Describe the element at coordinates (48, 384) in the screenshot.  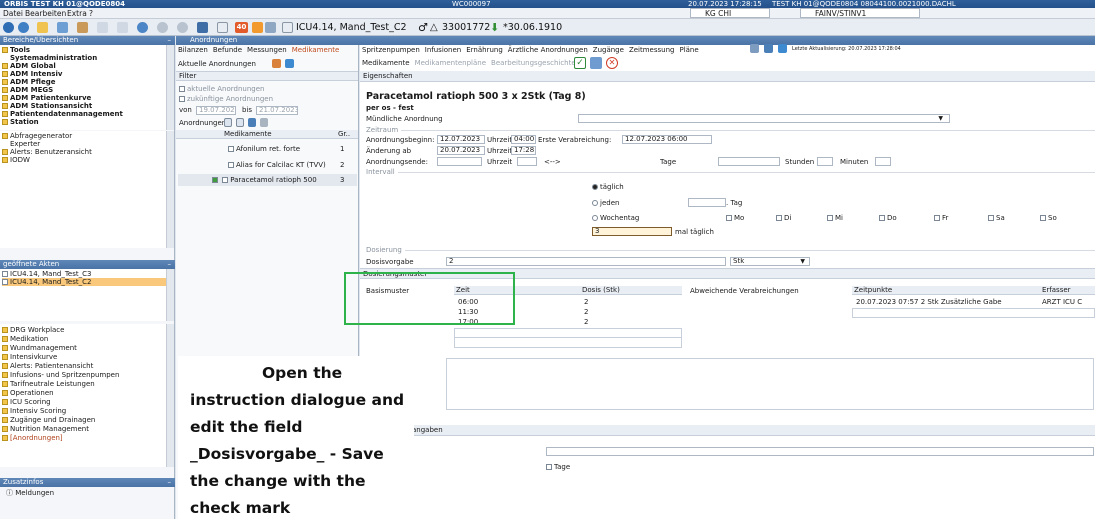
I see `tree-item-tarifneutrale: Tarifneutrale Leistungen` at that location.